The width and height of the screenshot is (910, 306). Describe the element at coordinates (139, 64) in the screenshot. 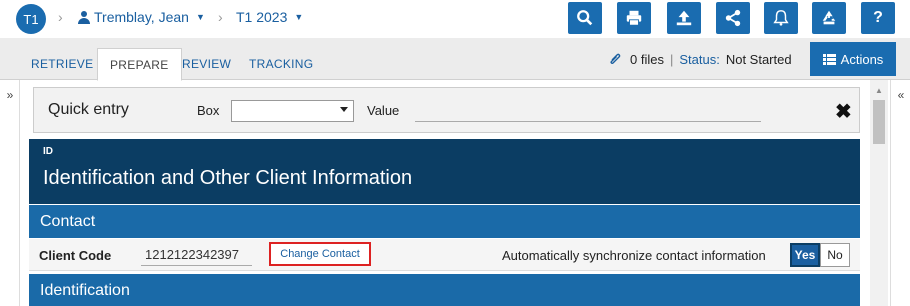

I see `tab-prepare: PREPARE` at that location.